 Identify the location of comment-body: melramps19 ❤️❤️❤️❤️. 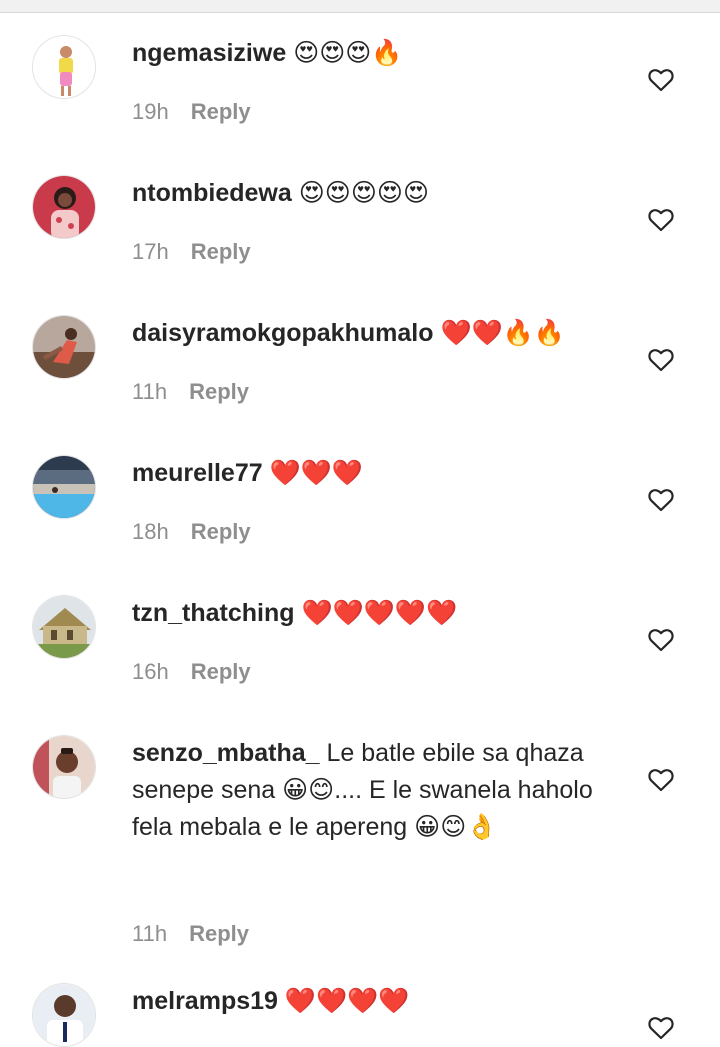
(372, 1001).